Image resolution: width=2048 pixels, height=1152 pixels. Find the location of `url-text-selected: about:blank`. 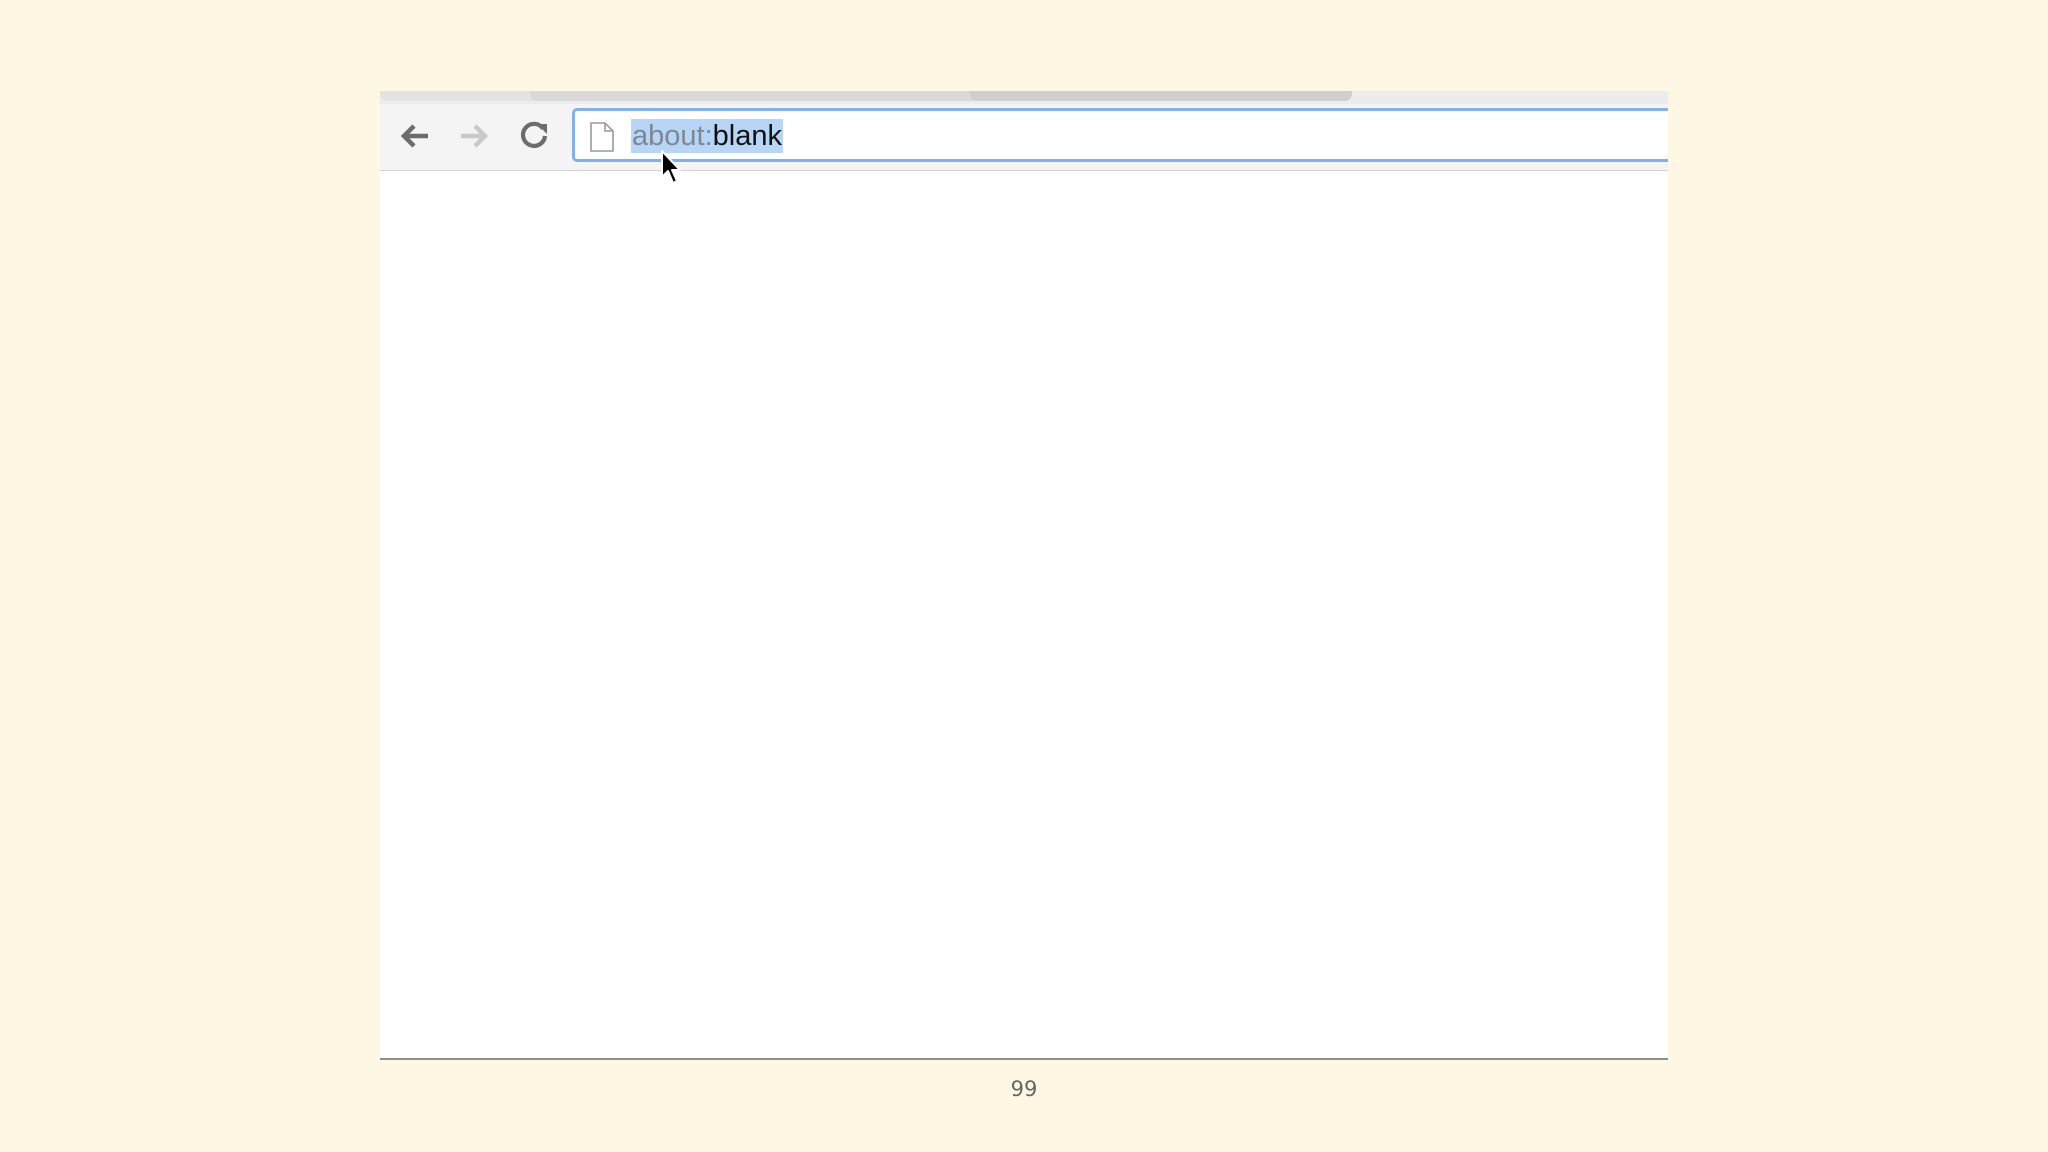

url-text-selected: about:blank is located at coordinates (707, 136).